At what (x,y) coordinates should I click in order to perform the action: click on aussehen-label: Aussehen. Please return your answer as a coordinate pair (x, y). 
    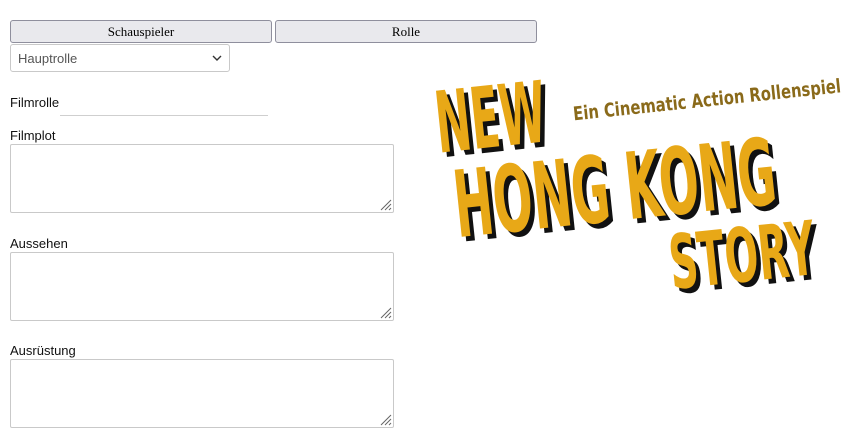
    Looking at the image, I should click on (39, 243).